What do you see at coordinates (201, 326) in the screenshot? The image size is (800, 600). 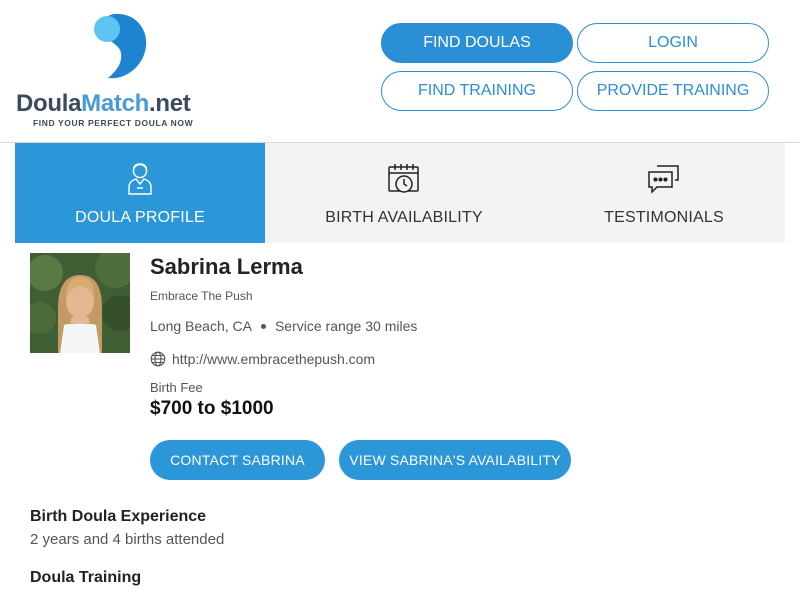 I see `doula-location: Long Beach, CA` at bounding box center [201, 326].